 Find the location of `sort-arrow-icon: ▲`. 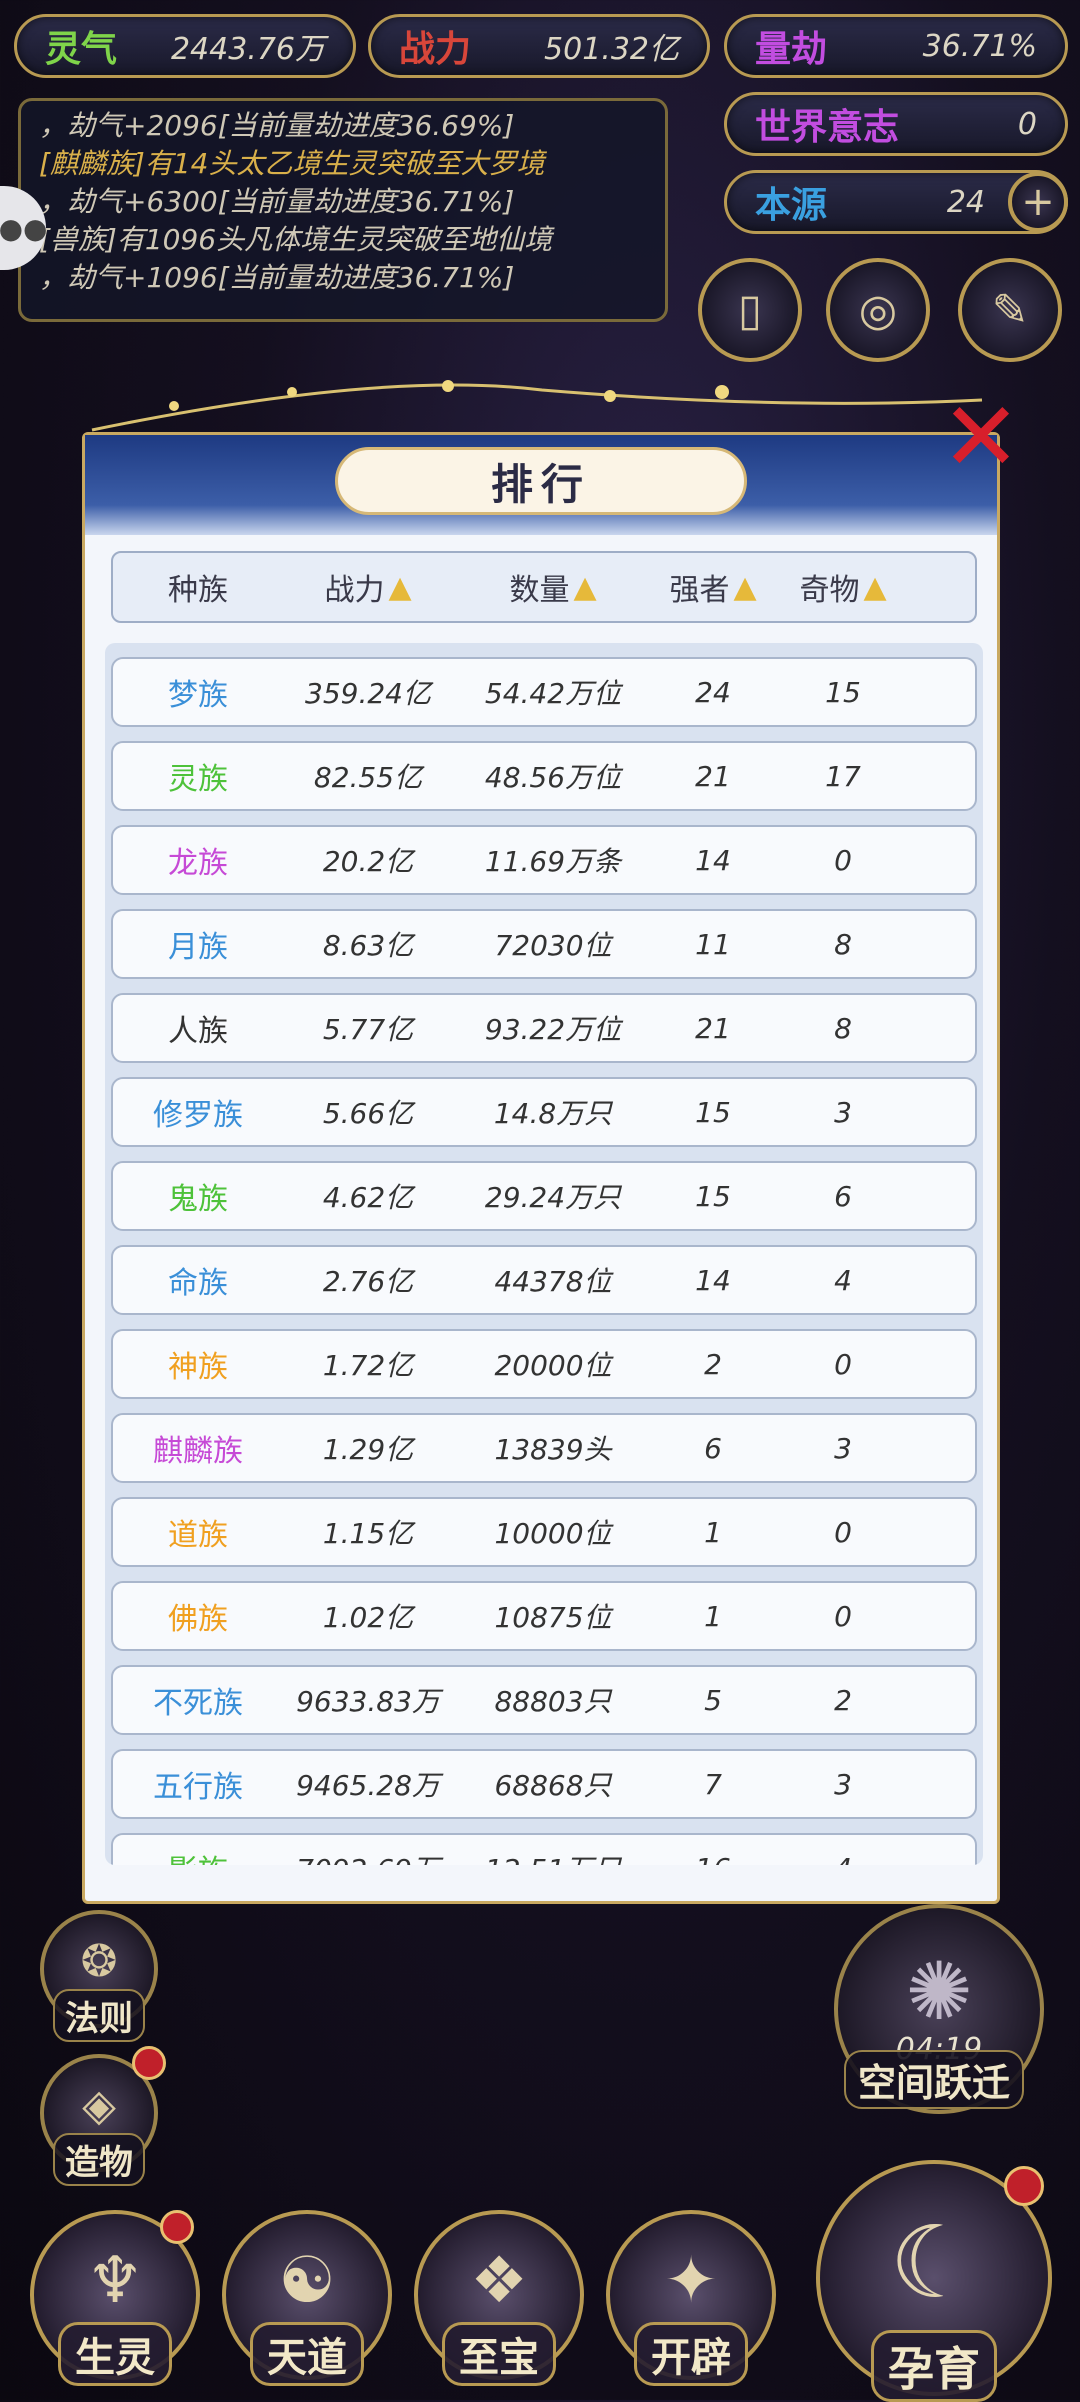

sort-arrow-icon: ▲ is located at coordinates (875, 587).